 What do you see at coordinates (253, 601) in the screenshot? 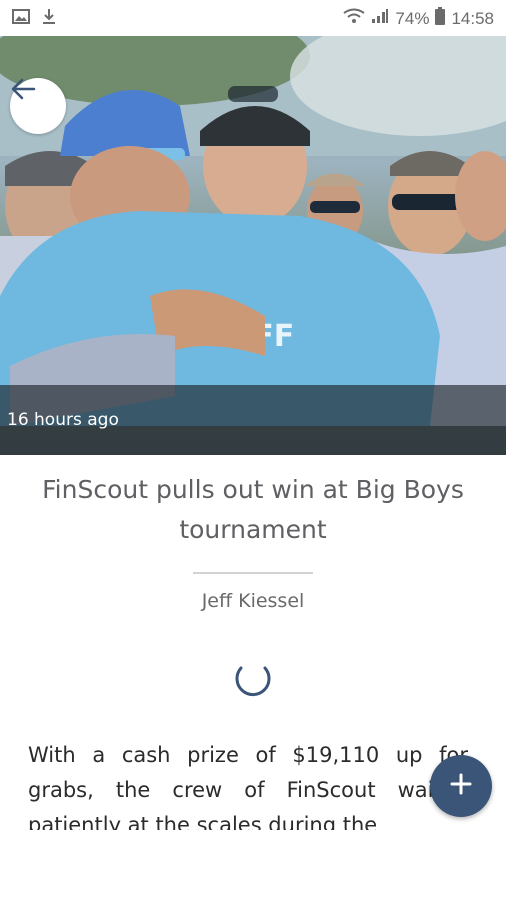
I see `article-author: Jeff Kiessel` at bounding box center [253, 601].